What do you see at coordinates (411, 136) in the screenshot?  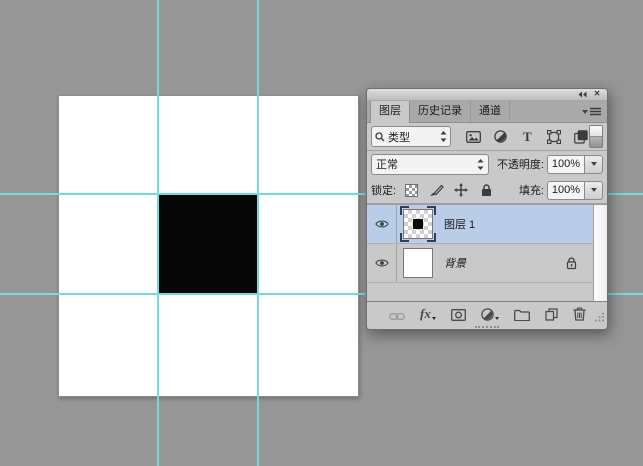 I see `filter-kind-select: 类型` at bounding box center [411, 136].